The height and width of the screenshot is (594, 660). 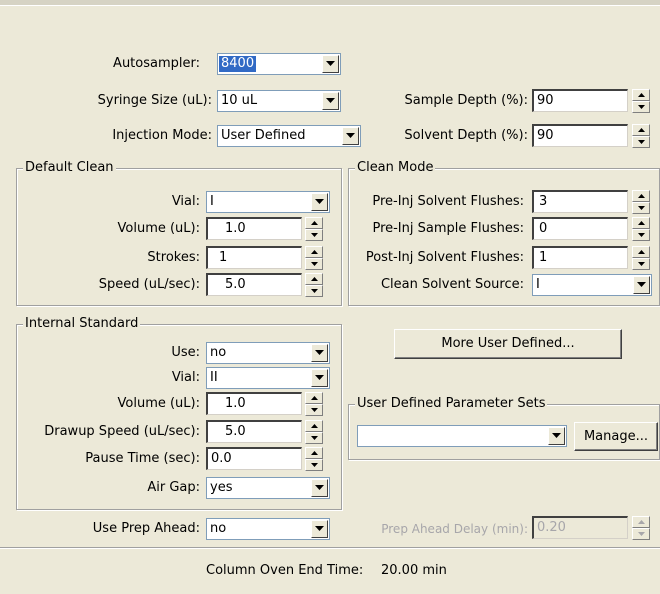 What do you see at coordinates (218, 352) in the screenshot?
I see `istd-use-value: no` at bounding box center [218, 352].